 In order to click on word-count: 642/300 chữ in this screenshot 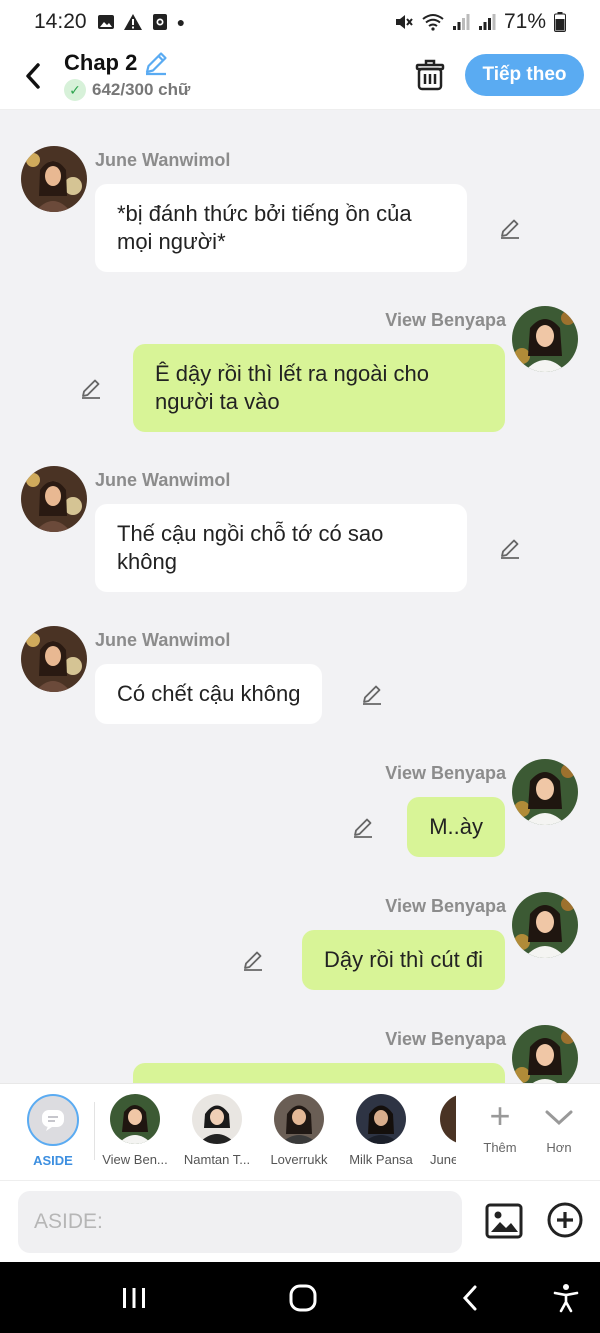, I will do `click(141, 89)`.